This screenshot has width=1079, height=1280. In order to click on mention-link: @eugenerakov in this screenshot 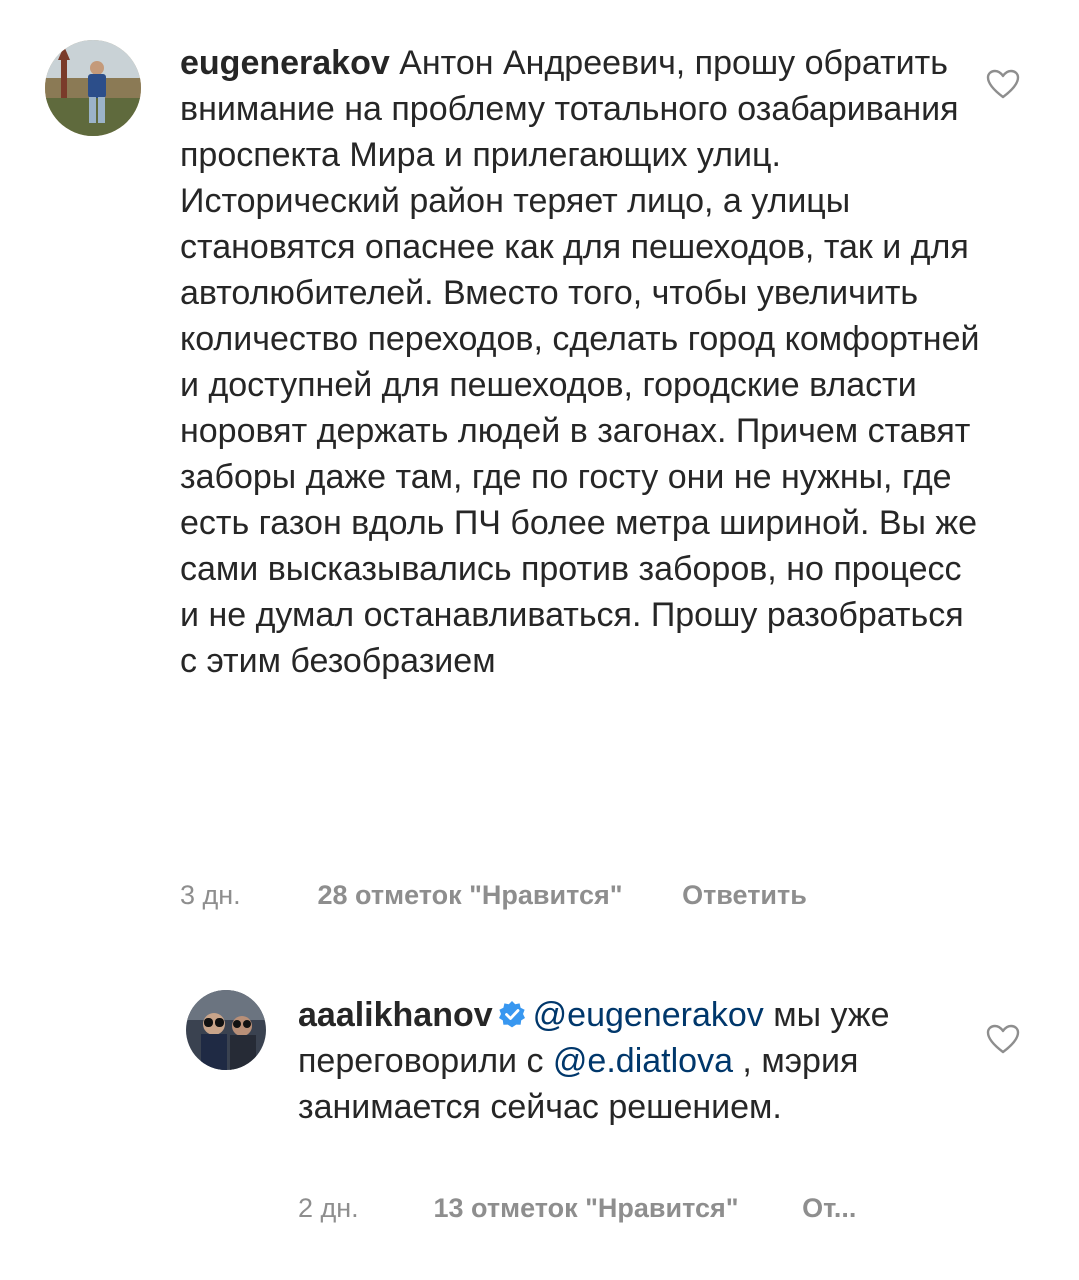, I will do `click(648, 1015)`.